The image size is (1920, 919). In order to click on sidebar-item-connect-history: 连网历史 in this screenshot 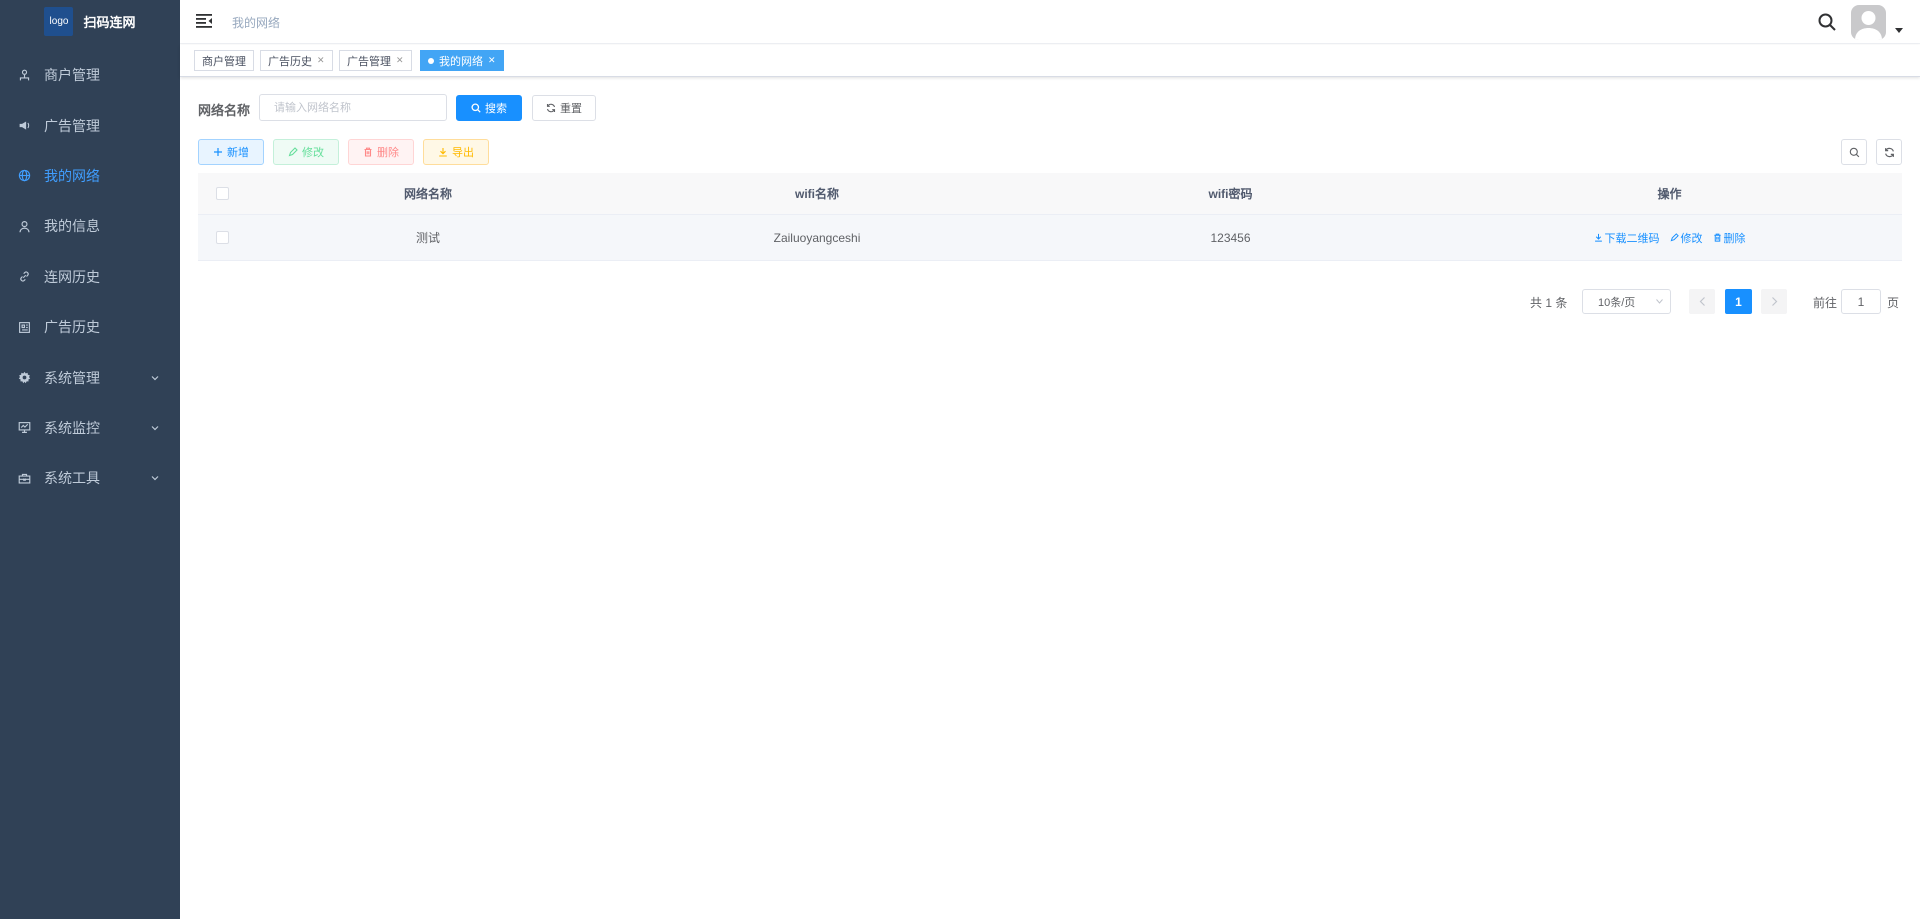, I will do `click(90, 277)`.